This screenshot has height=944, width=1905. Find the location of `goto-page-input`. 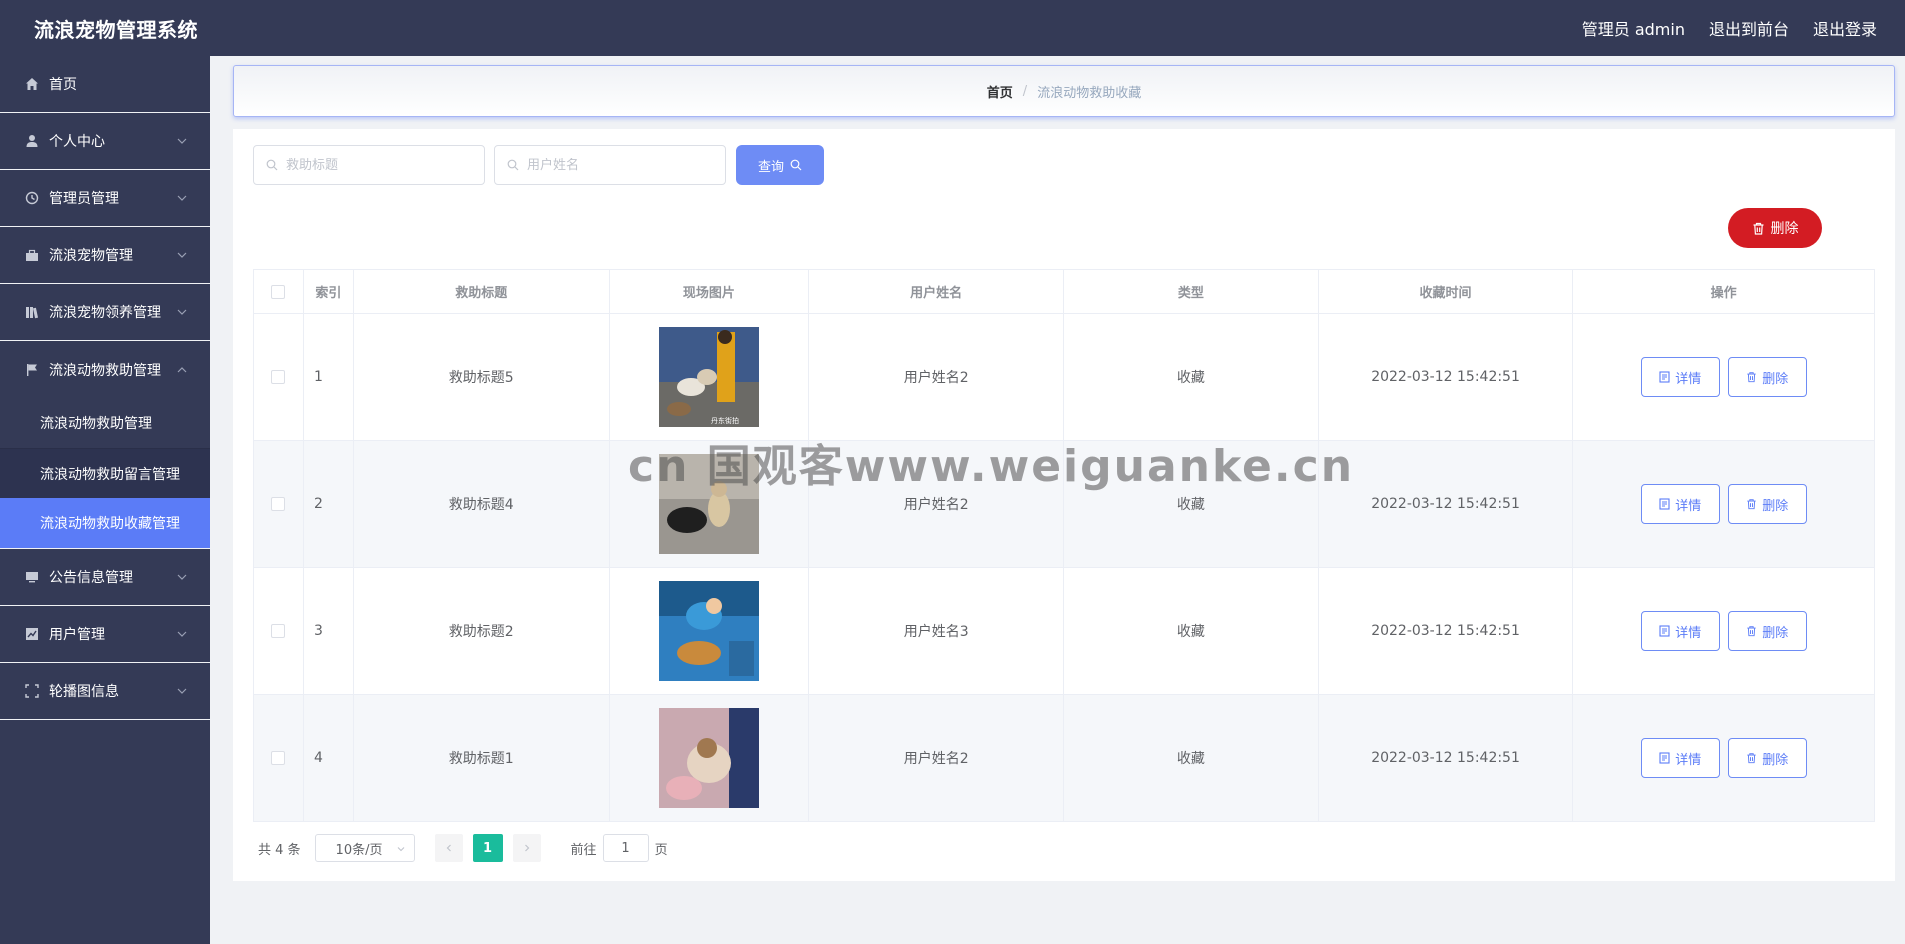

goto-page-input is located at coordinates (625, 848).